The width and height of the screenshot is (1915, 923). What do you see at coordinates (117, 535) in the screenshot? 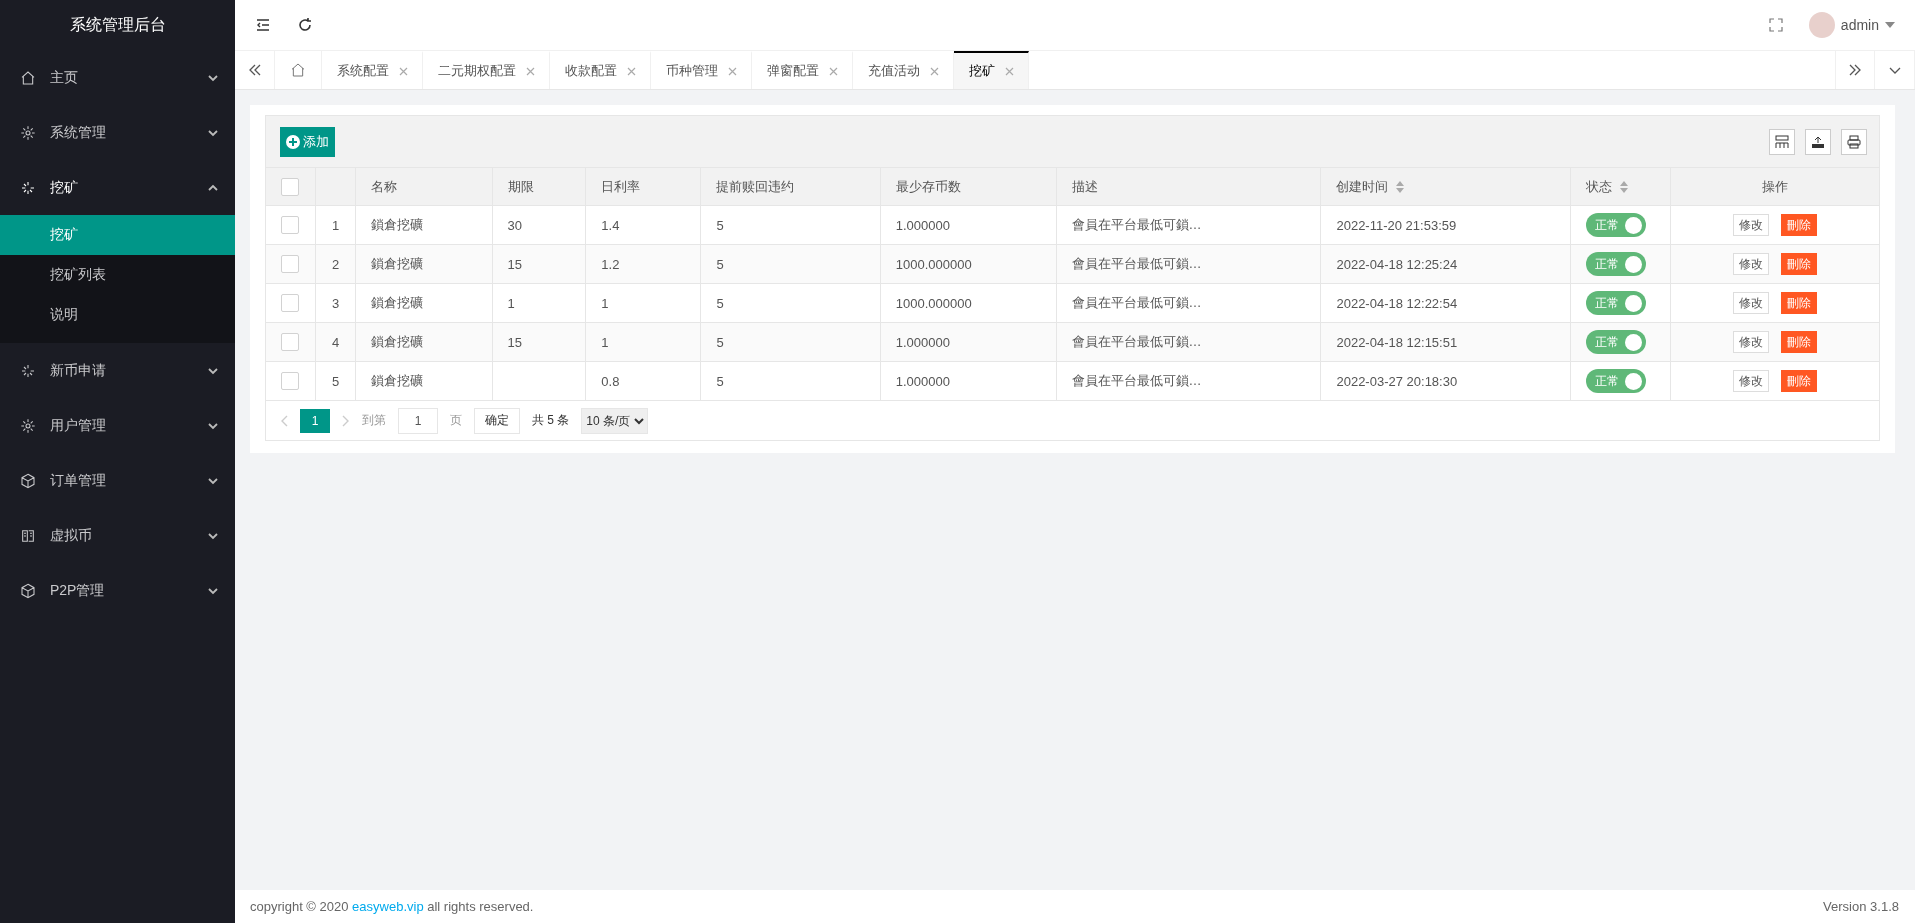
I see `menu-item: 虚拟币` at bounding box center [117, 535].